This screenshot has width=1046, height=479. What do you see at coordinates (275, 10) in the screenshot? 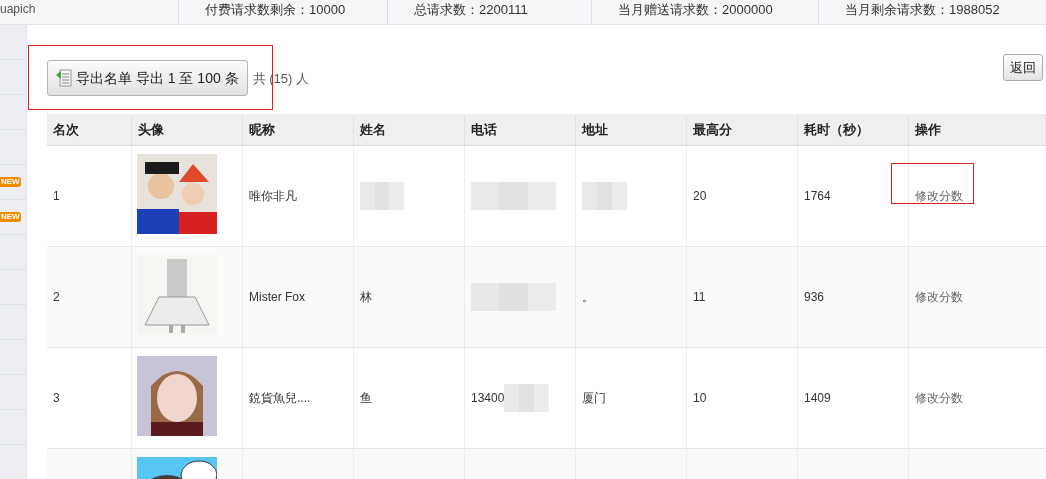
I see `stat-text: 付费请求数剩余：10000` at bounding box center [275, 10].